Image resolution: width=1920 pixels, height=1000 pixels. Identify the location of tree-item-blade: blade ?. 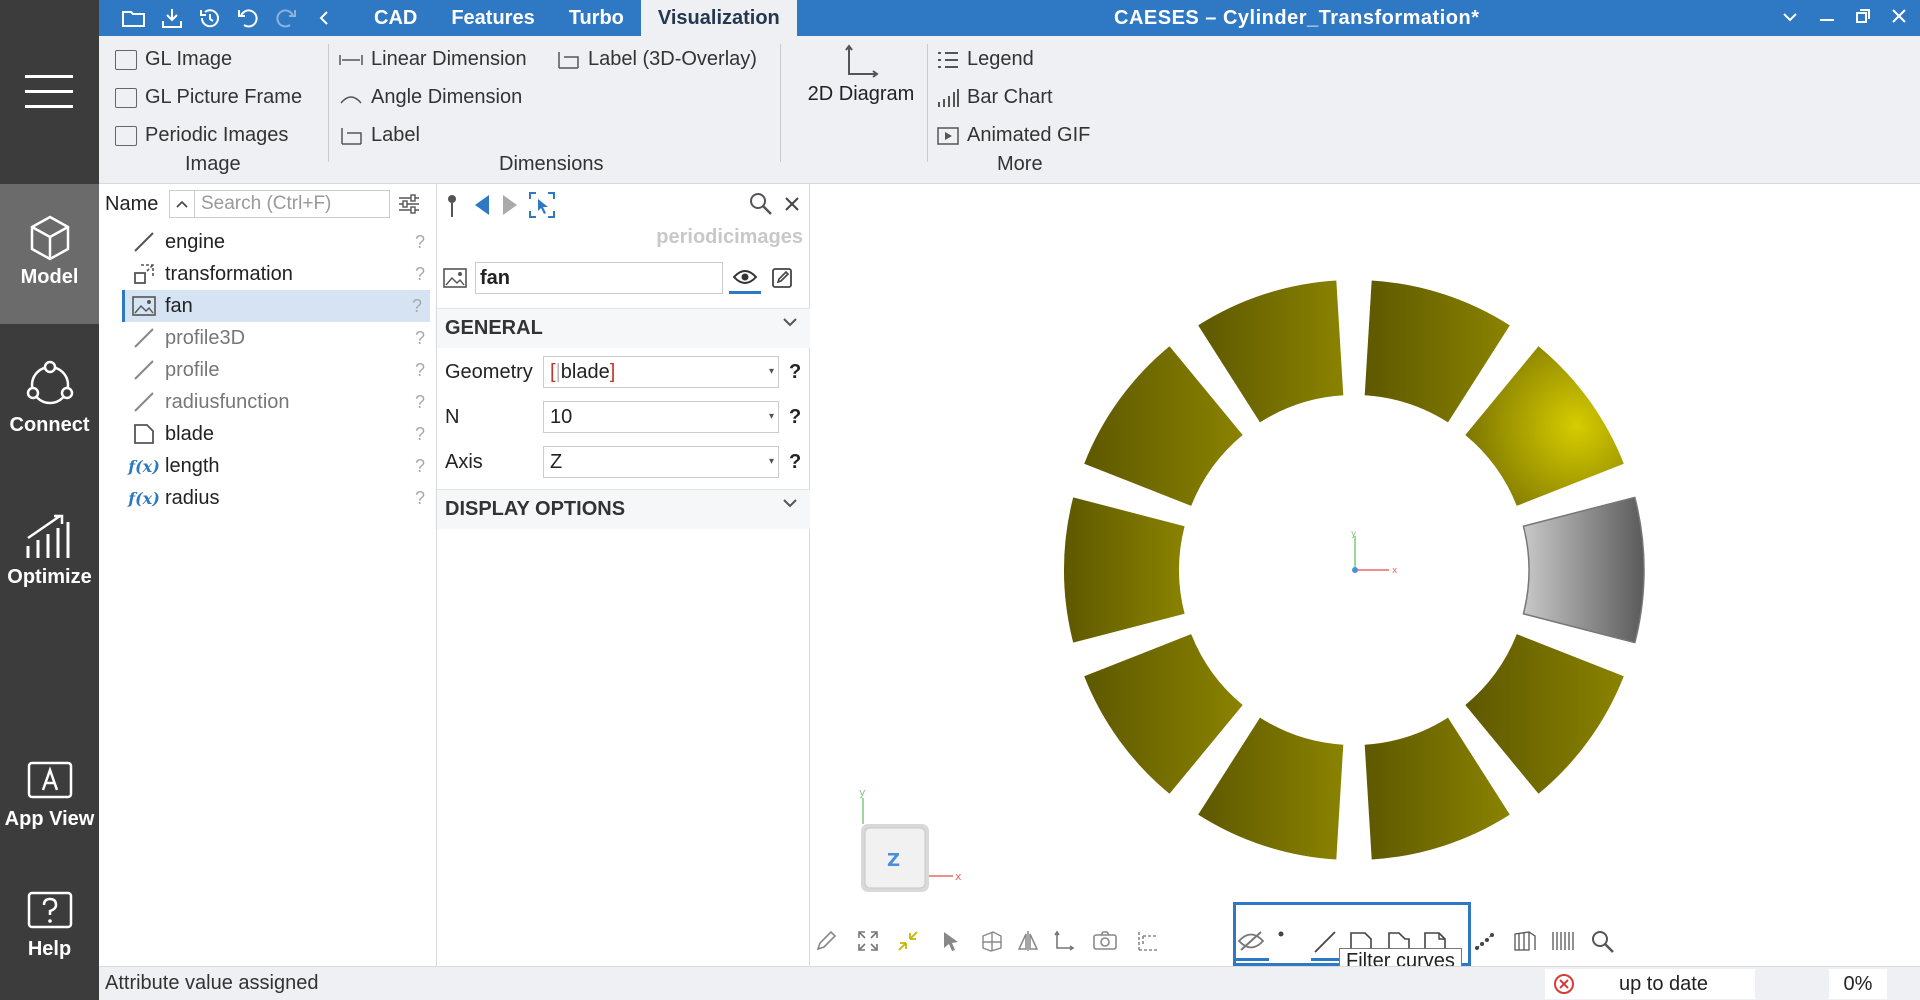
(279, 434).